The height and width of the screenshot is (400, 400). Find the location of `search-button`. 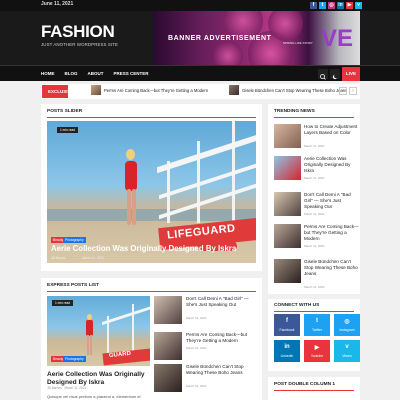

search-button is located at coordinates (323, 74).